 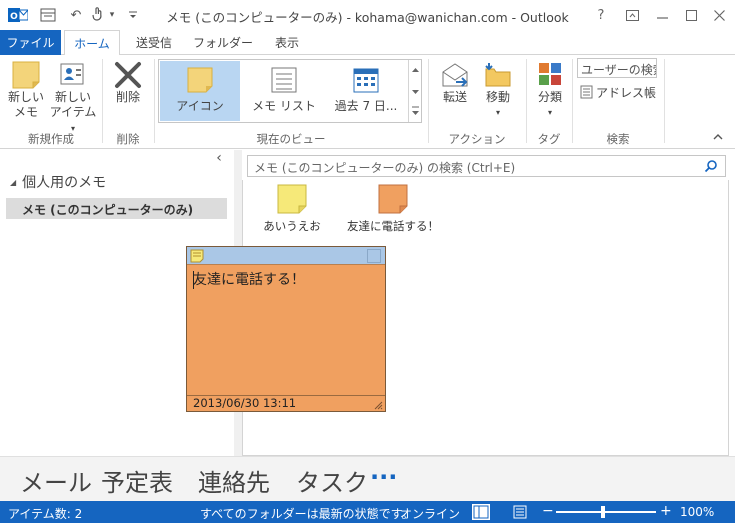 I want to click on help-button: ?, so click(x=601, y=15).